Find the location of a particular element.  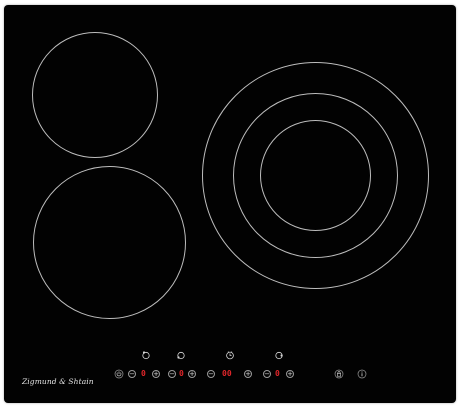

power-icon is located at coordinates (119, 374).